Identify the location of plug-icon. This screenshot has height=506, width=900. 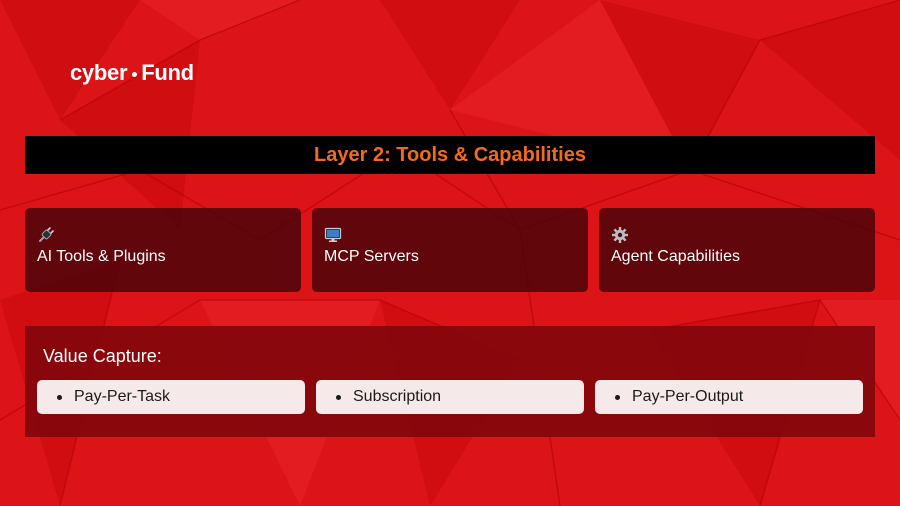
(46, 234).